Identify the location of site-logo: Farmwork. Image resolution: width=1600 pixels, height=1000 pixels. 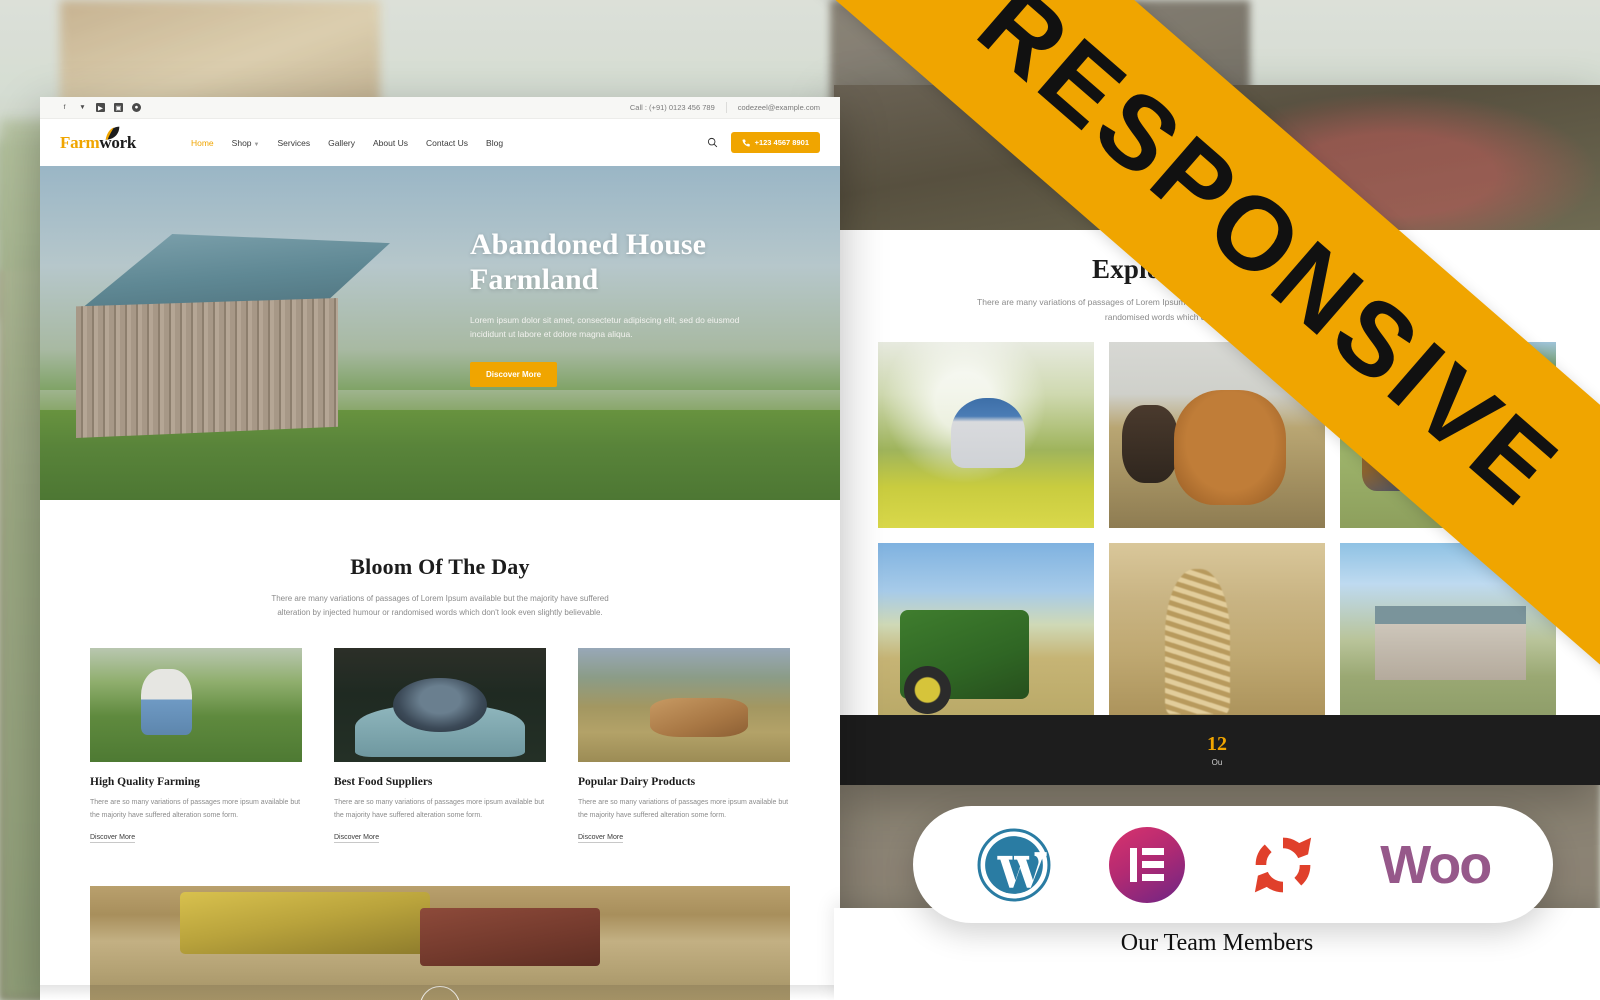
(98, 139).